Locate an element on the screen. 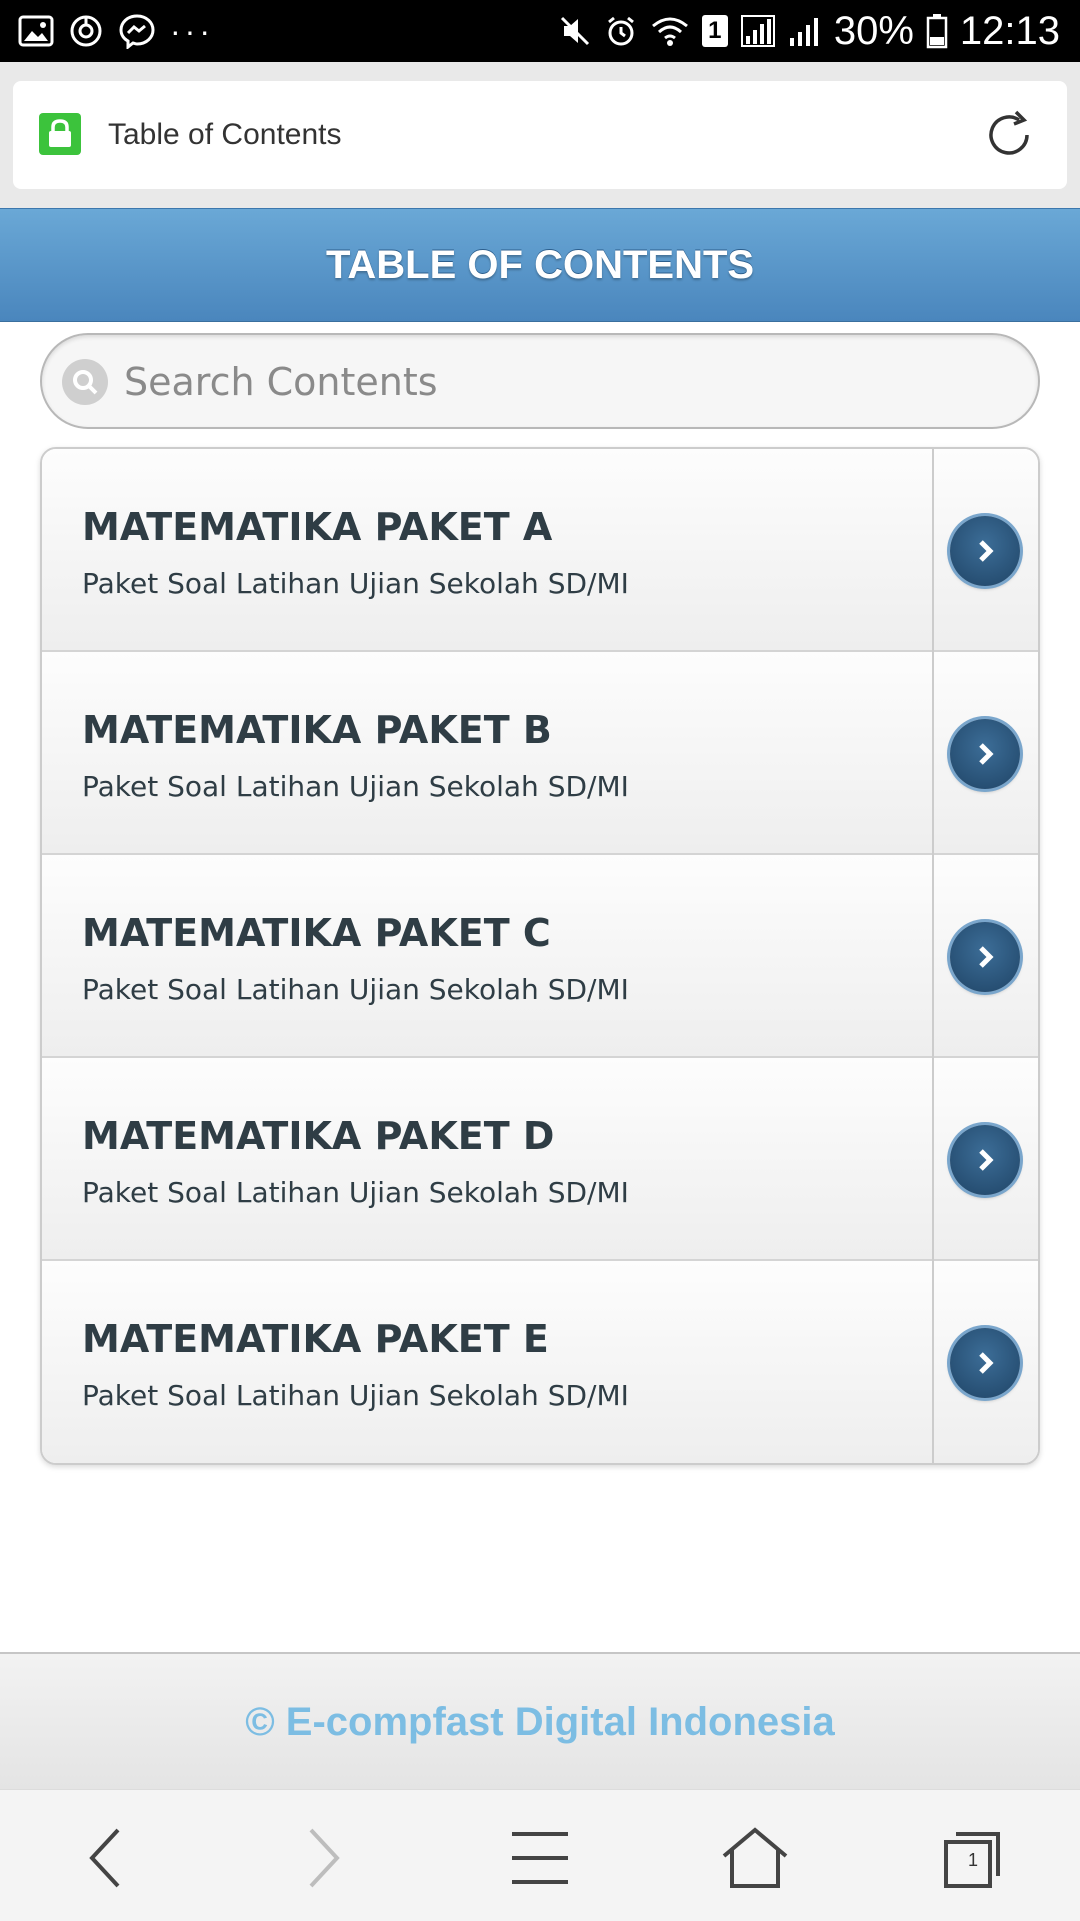 This screenshot has width=1080, height=1921. image-icon is located at coordinates (36, 31).